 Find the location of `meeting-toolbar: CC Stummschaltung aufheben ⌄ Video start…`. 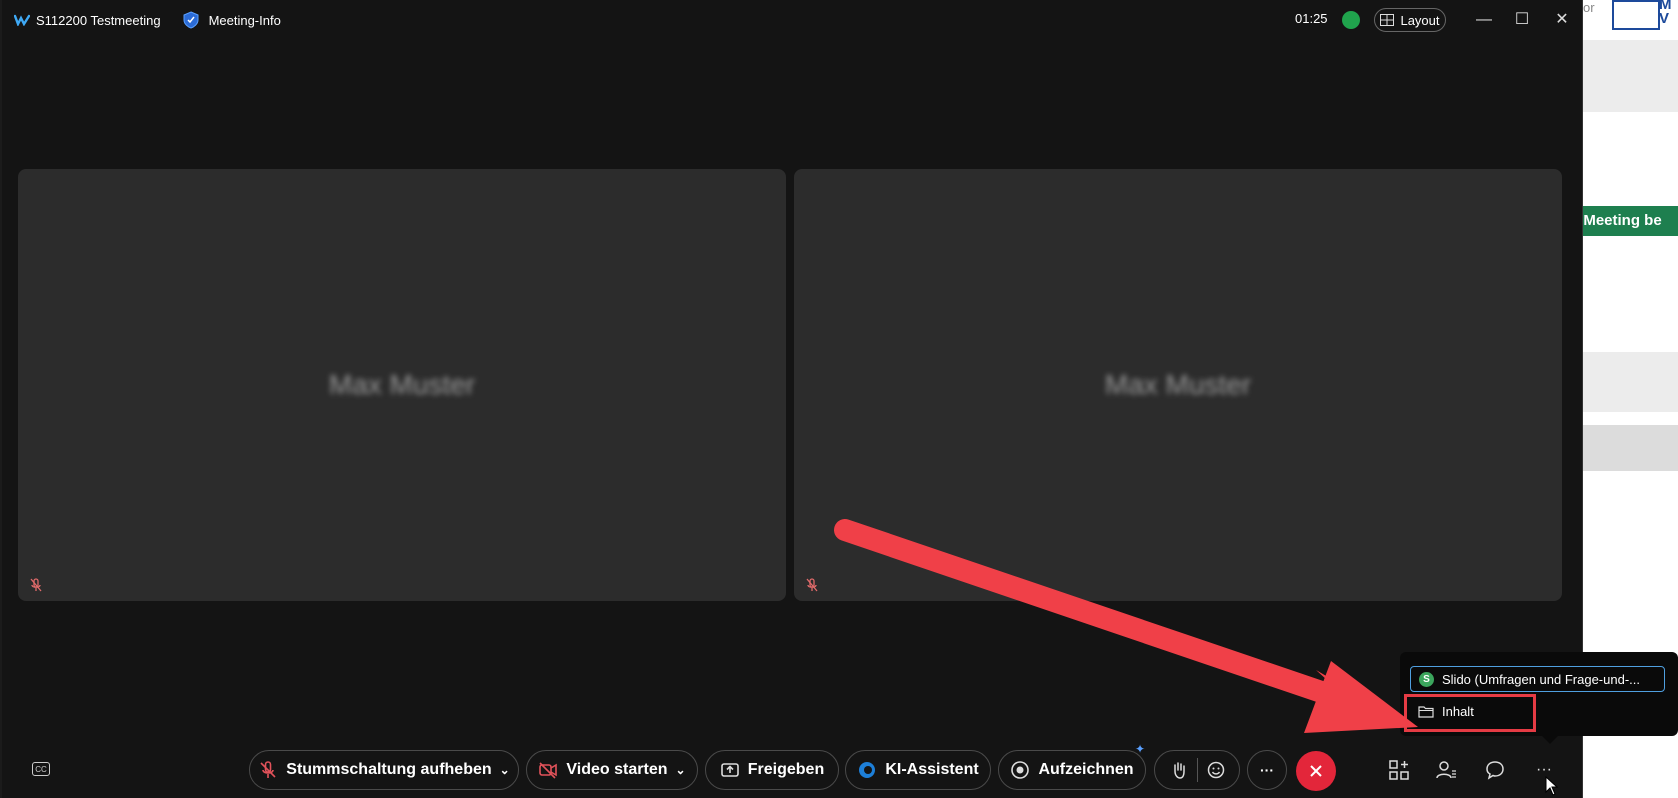

meeting-toolbar: CC Stummschaltung aufheben ⌄ Video start… is located at coordinates (792, 770).